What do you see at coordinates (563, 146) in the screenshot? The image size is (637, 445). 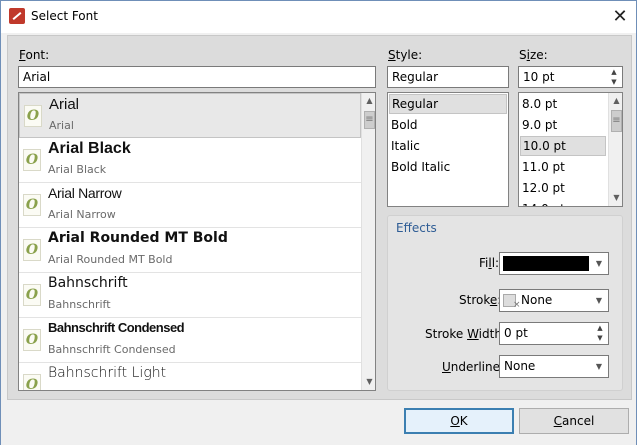 I see `size-list-item: 10.0 pt` at bounding box center [563, 146].